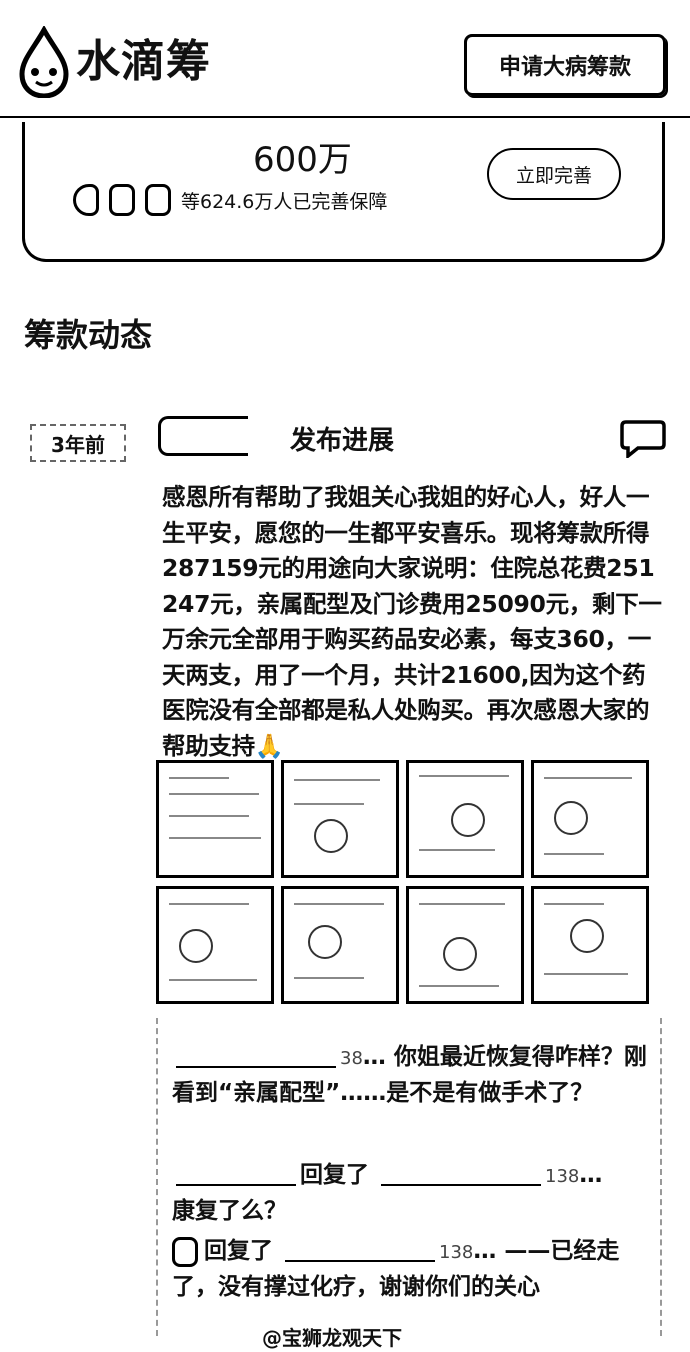  I want to click on comment-text: 康复了么？, so click(229, 1211).